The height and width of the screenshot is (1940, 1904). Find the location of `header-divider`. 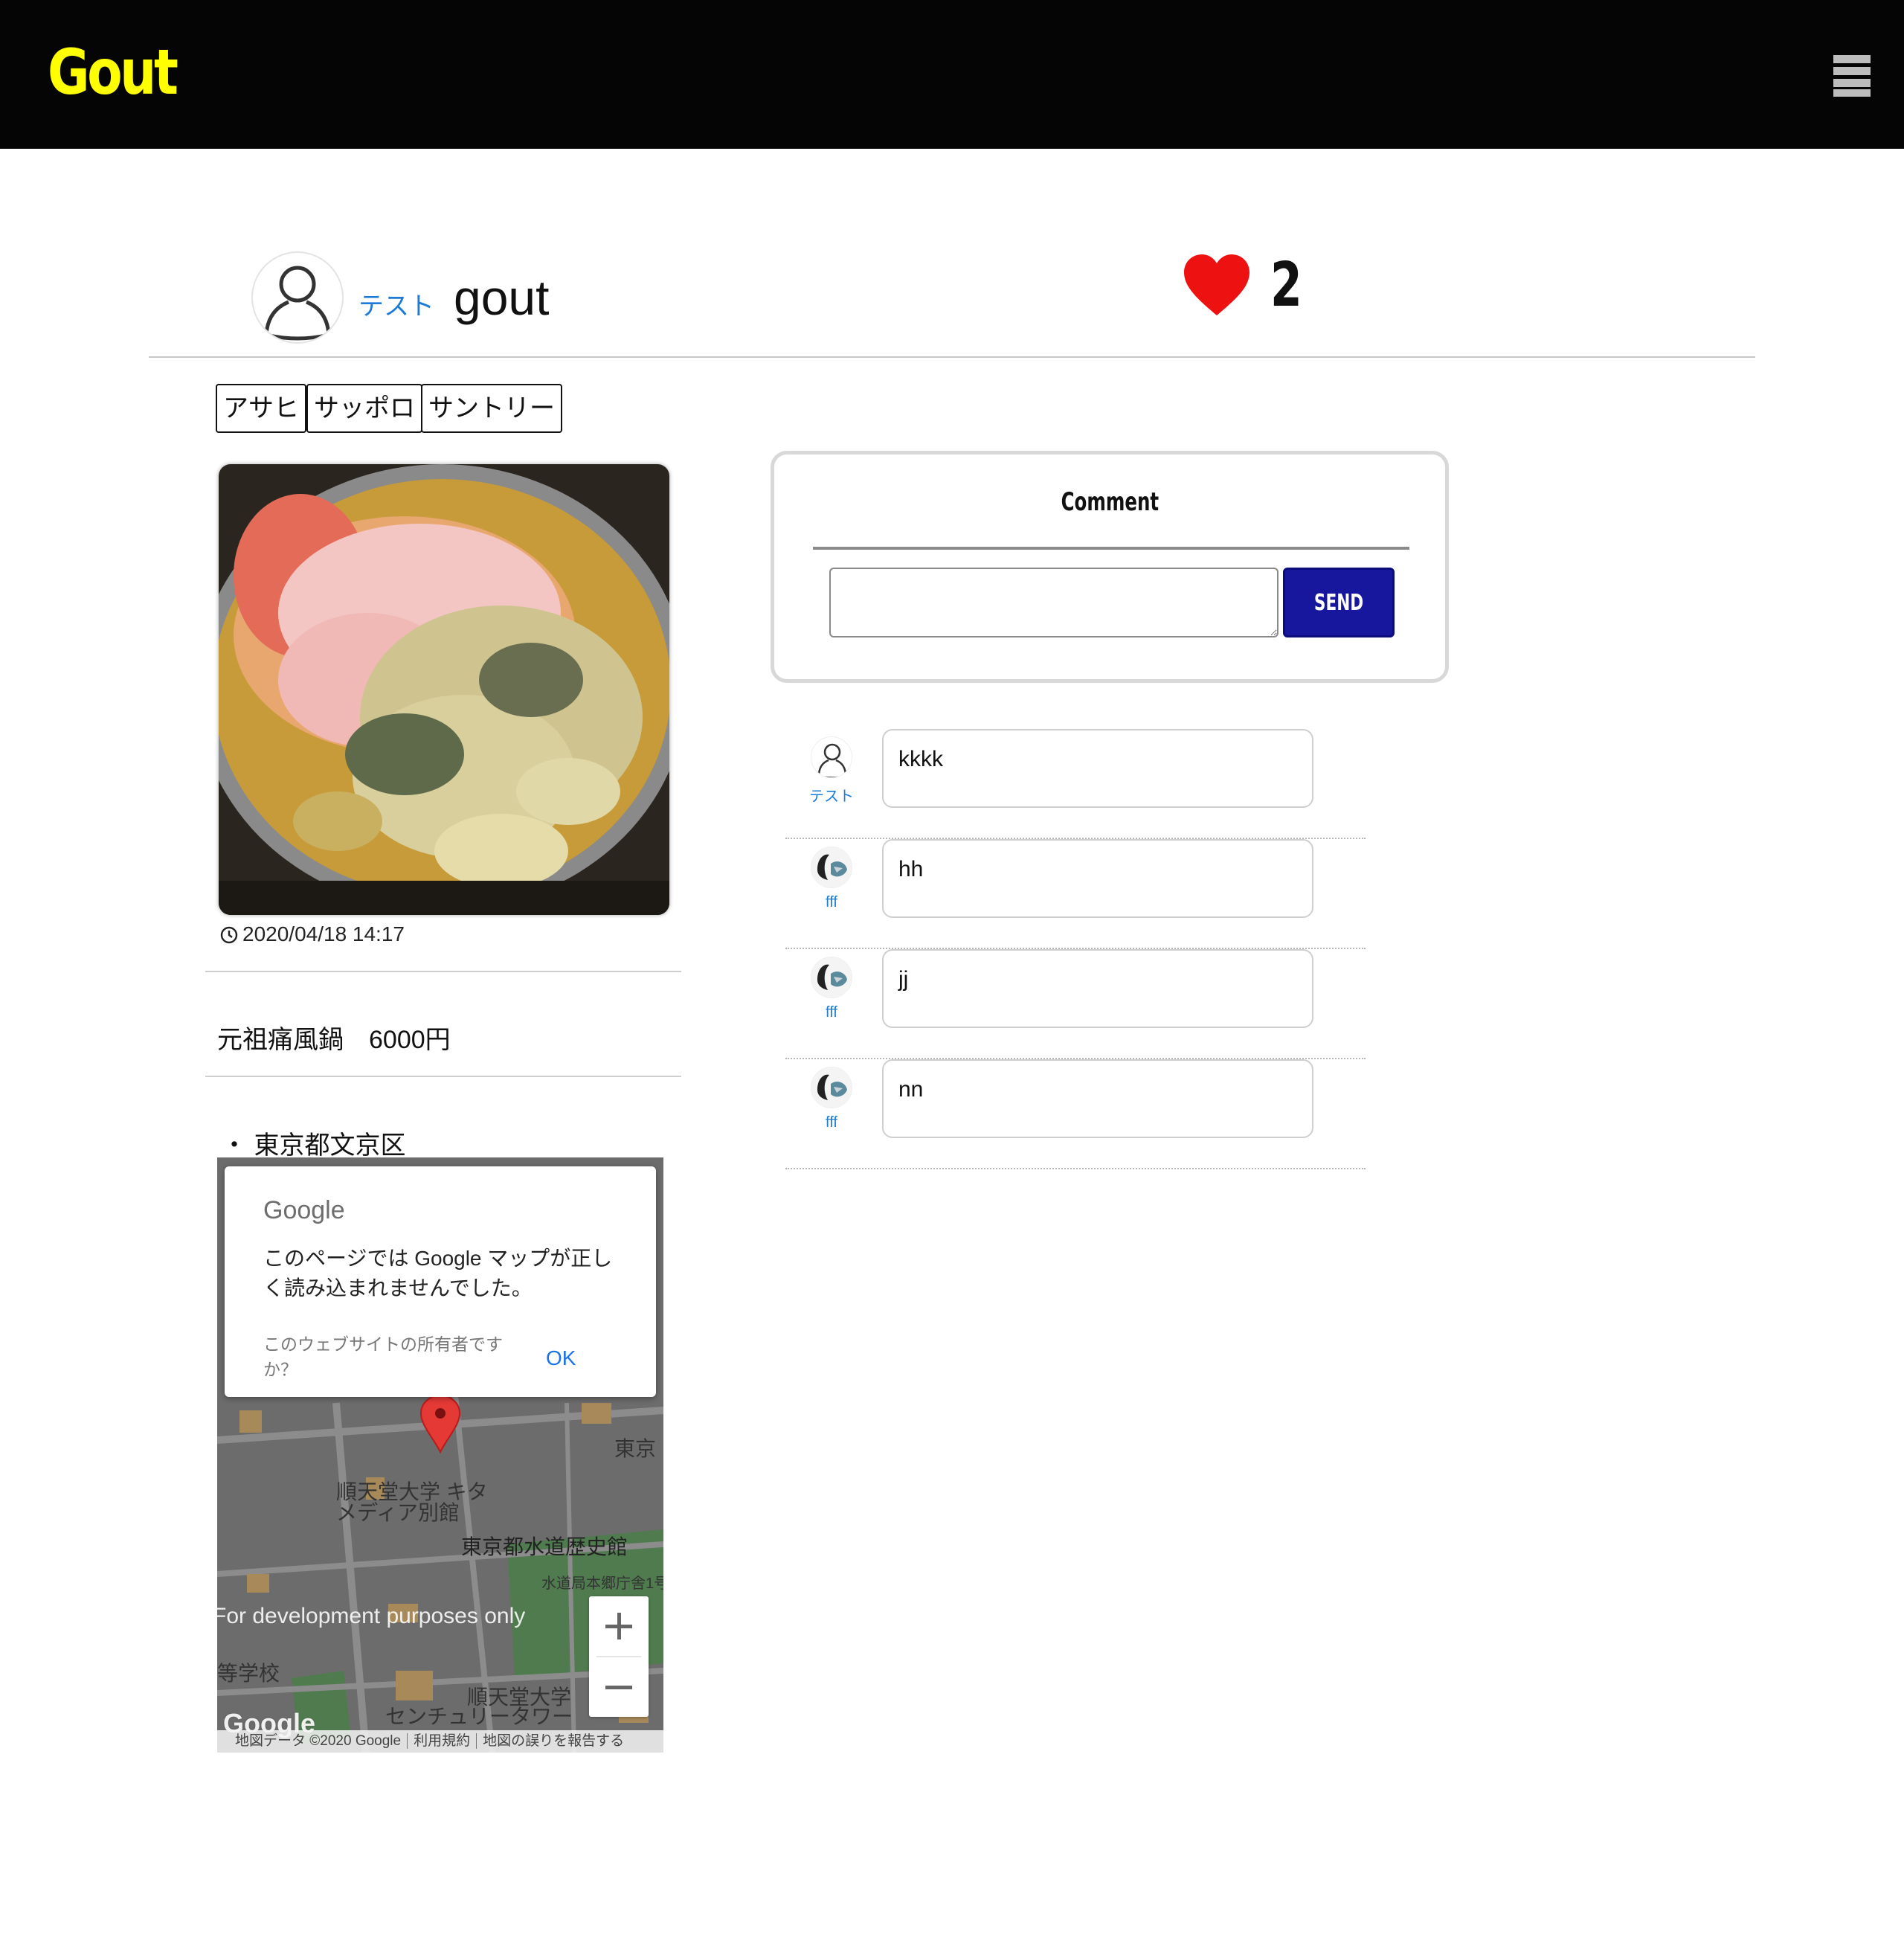

header-divider is located at coordinates (952, 357).